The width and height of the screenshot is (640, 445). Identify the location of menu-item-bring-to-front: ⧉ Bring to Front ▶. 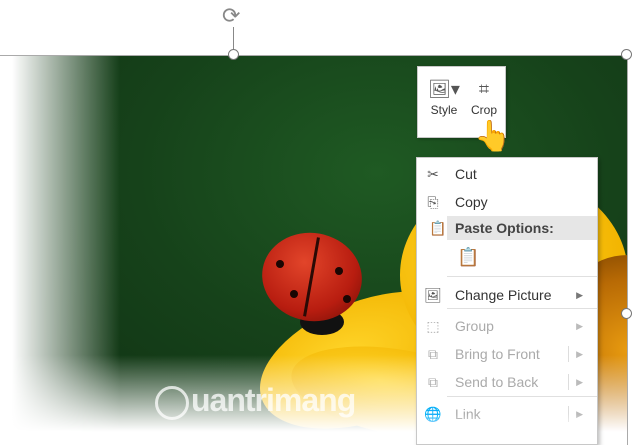
(507, 354).